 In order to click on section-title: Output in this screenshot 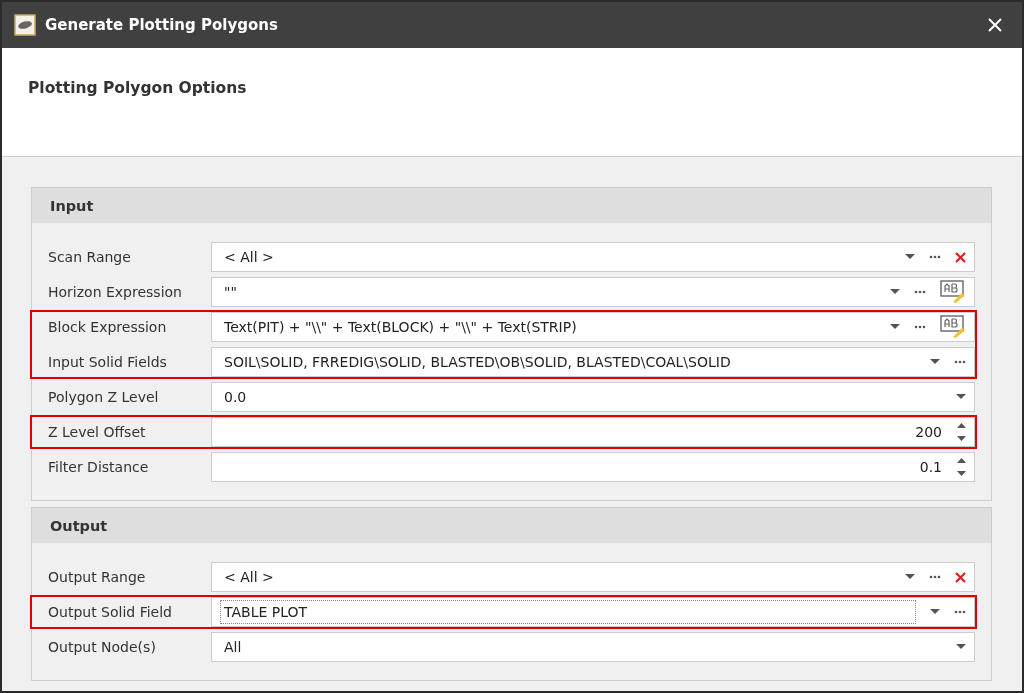, I will do `click(79, 525)`.